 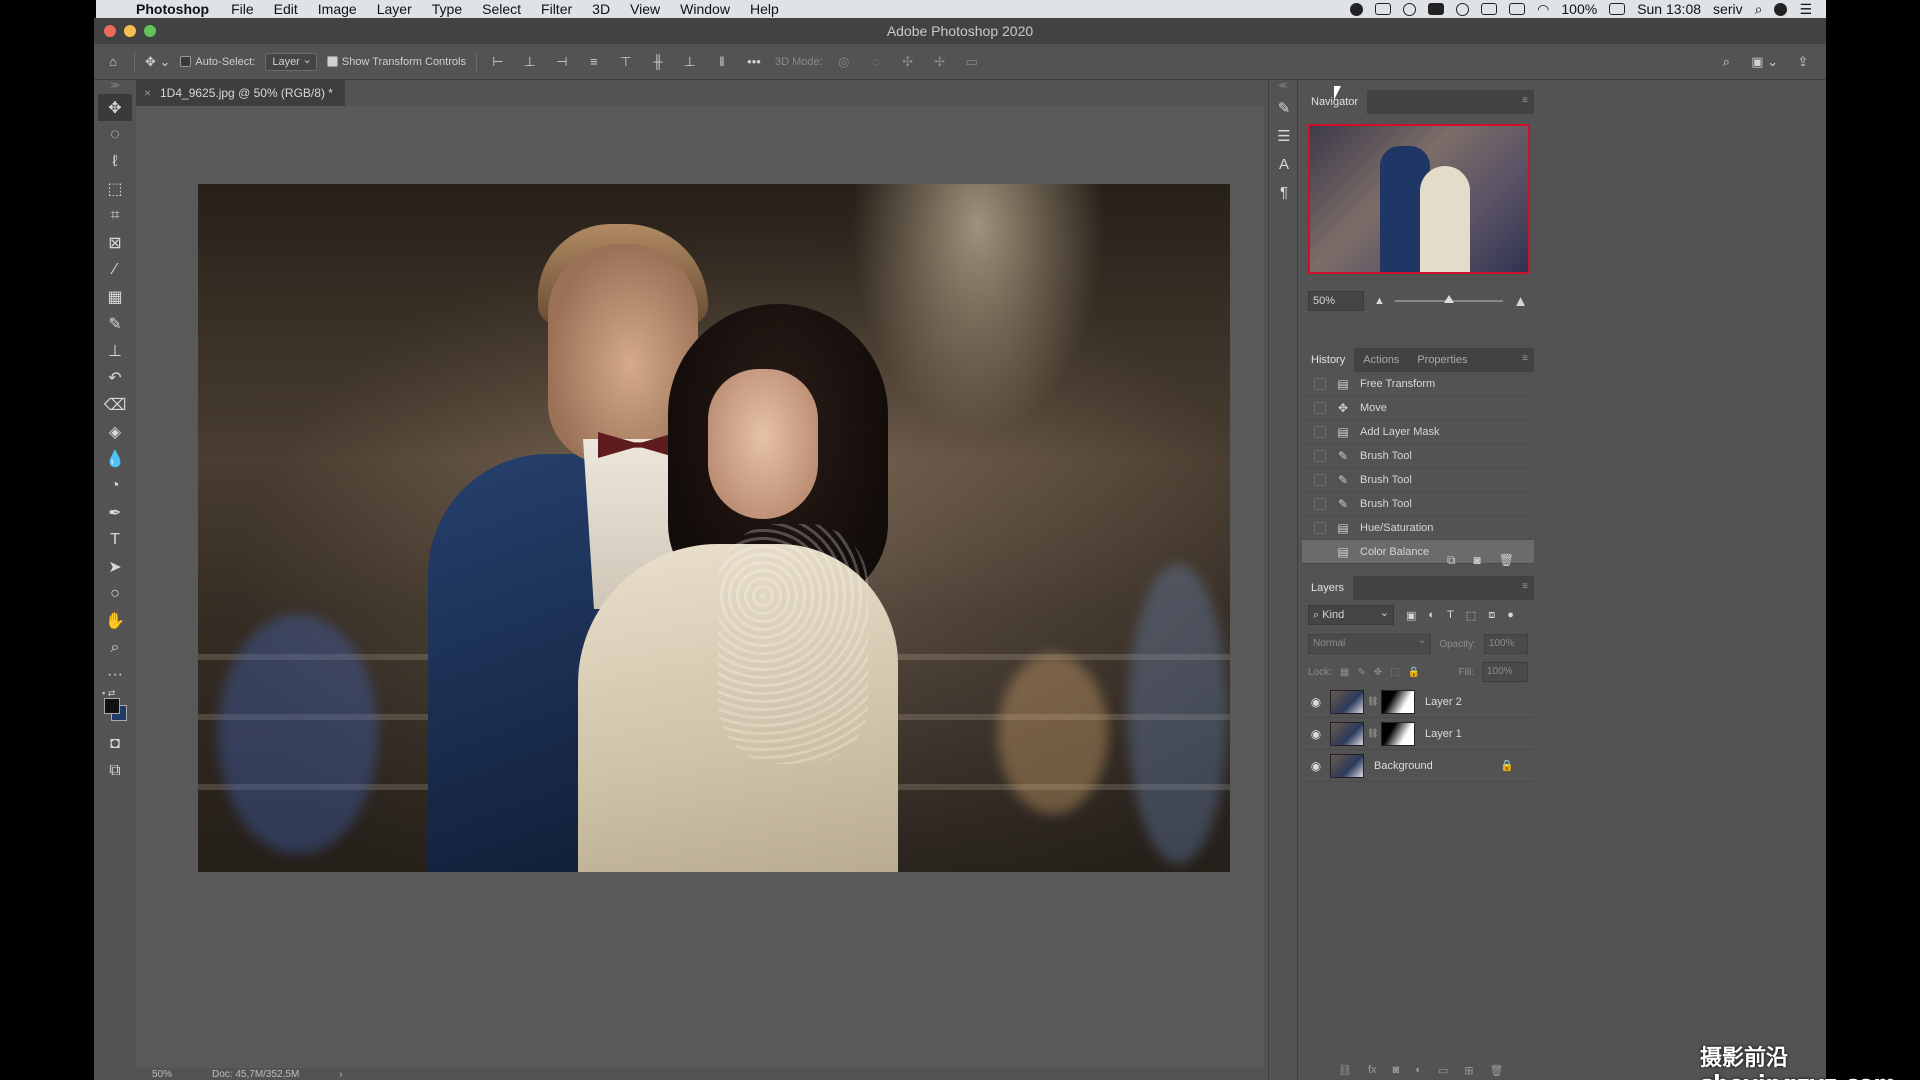 I want to click on 3d-camera-icon: ▭, so click(x=972, y=62).